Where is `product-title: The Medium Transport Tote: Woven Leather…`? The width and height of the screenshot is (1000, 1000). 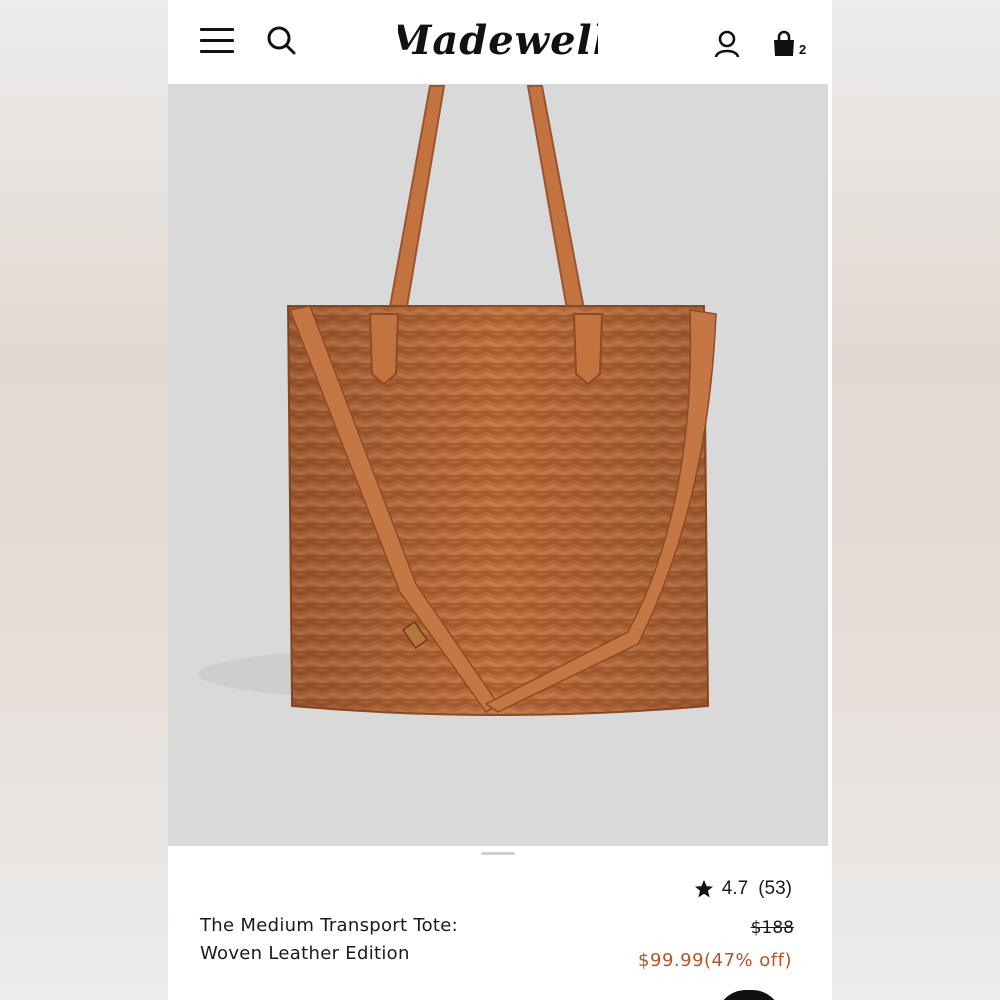
product-title: The Medium Transport Tote: Woven Leather… is located at coordinates (365, 940).